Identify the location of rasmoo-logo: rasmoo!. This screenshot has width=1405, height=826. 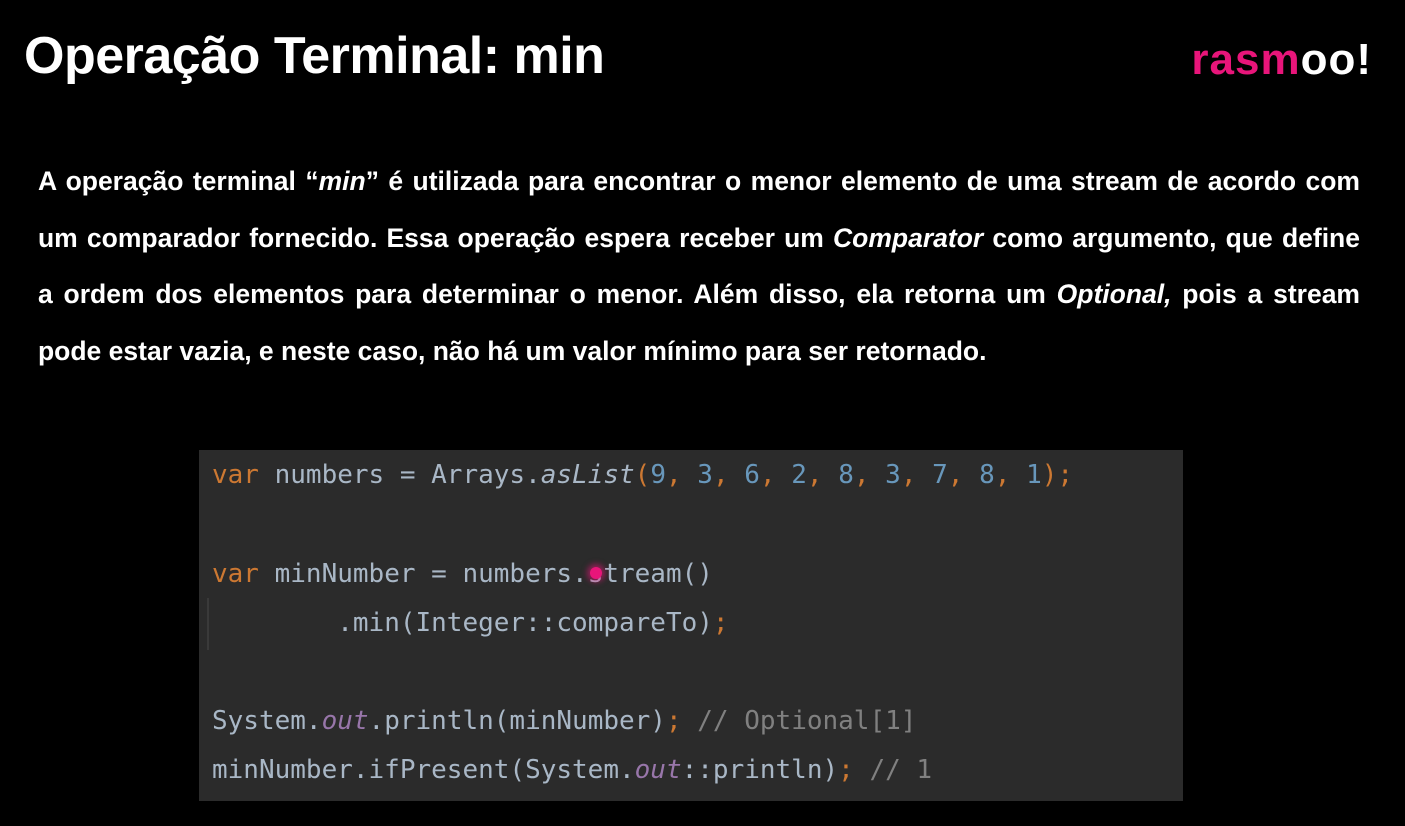
(1281, 60).